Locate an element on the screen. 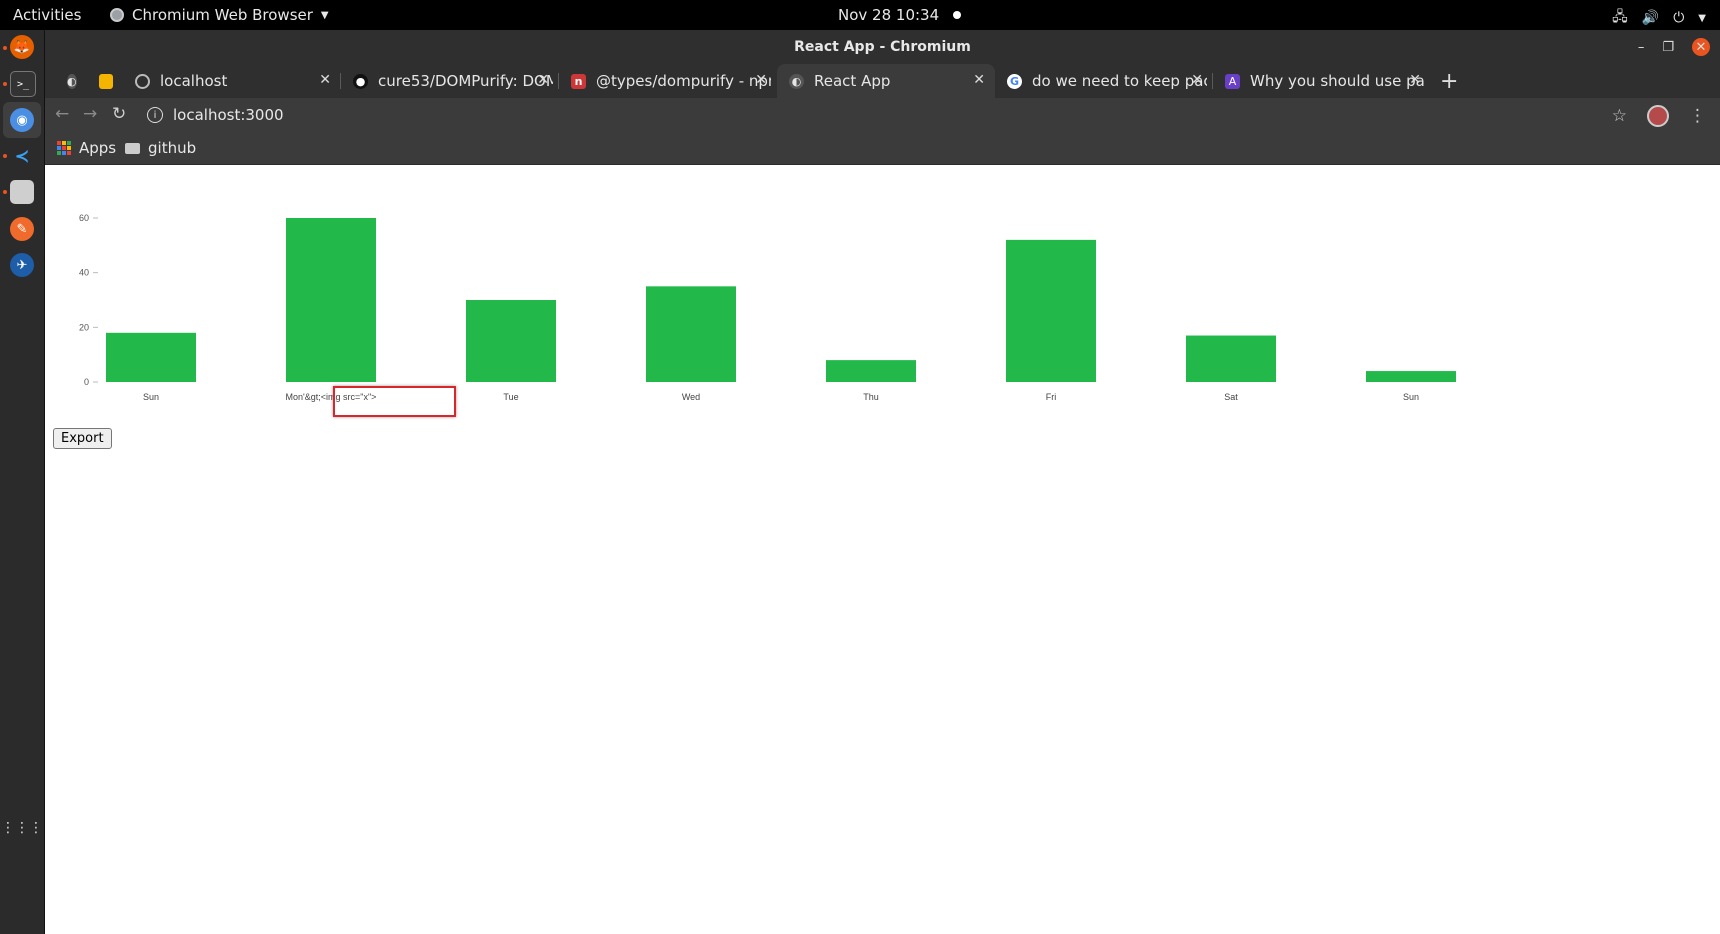 The image size is (1720, 934). app-menu: Chromium Web Browser ▼ is located at coordinates (219, 15).